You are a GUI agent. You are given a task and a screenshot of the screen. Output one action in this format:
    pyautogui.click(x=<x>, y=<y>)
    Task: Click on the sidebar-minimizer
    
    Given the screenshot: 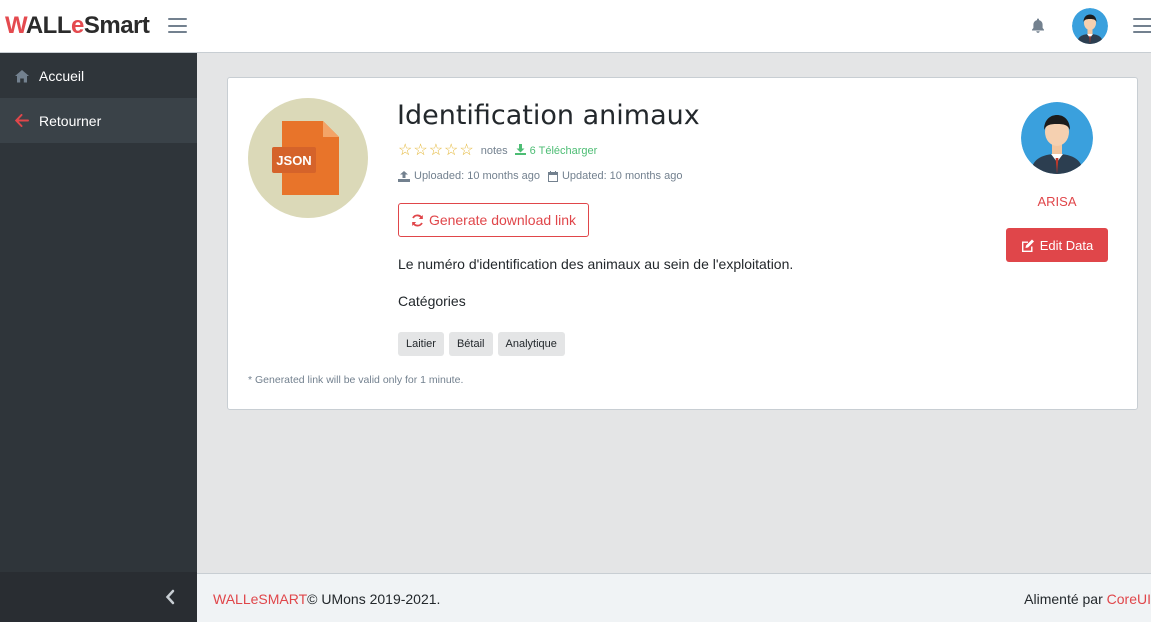 What is the action you would take?
    pyautogui.click(x=98, y=597)
    